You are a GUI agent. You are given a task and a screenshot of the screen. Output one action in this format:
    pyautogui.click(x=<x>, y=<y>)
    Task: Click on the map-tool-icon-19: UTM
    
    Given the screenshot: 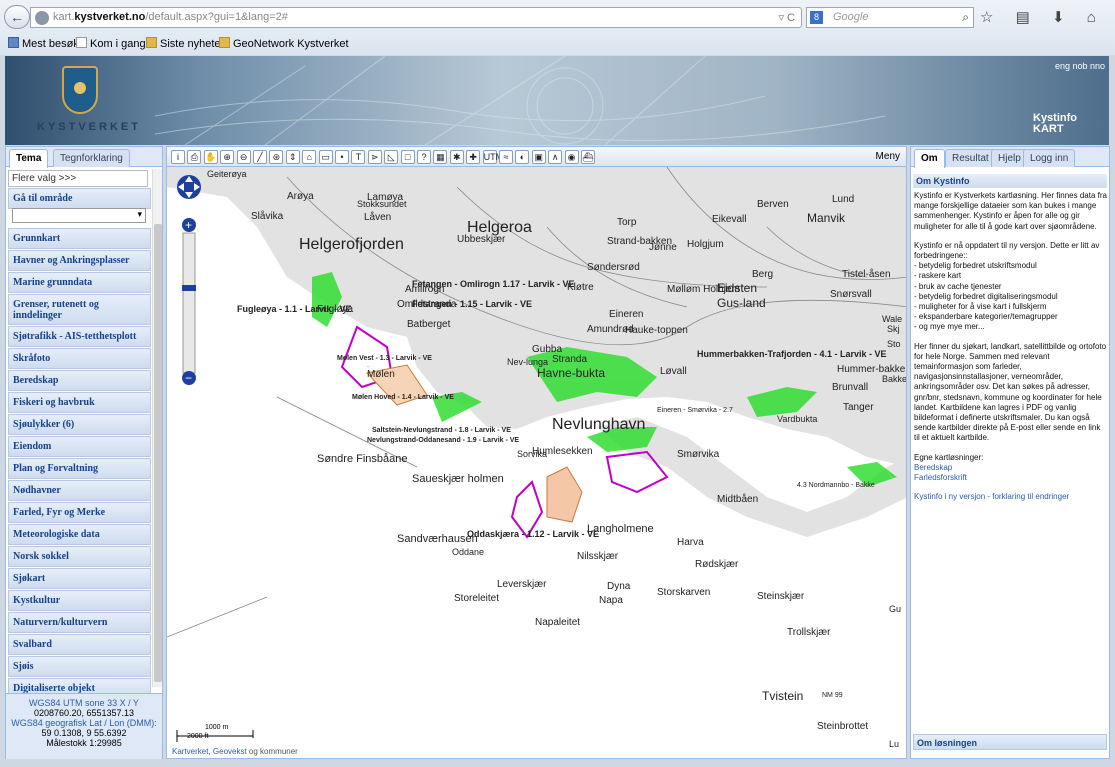 What is the action you would take?
    pyautogui.click(x=492, y=157)
    